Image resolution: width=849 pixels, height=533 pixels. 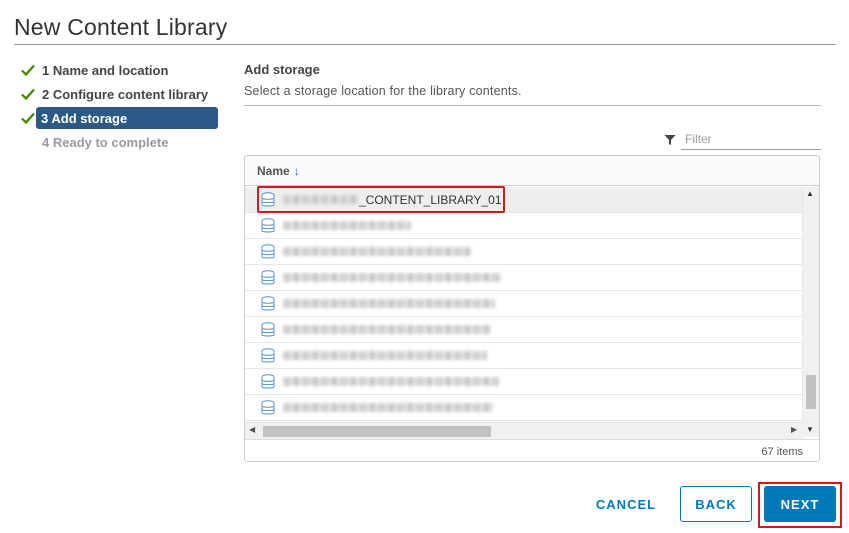 I want to click on step-name-location: 1 Name and location, so click(x=123, y=70).